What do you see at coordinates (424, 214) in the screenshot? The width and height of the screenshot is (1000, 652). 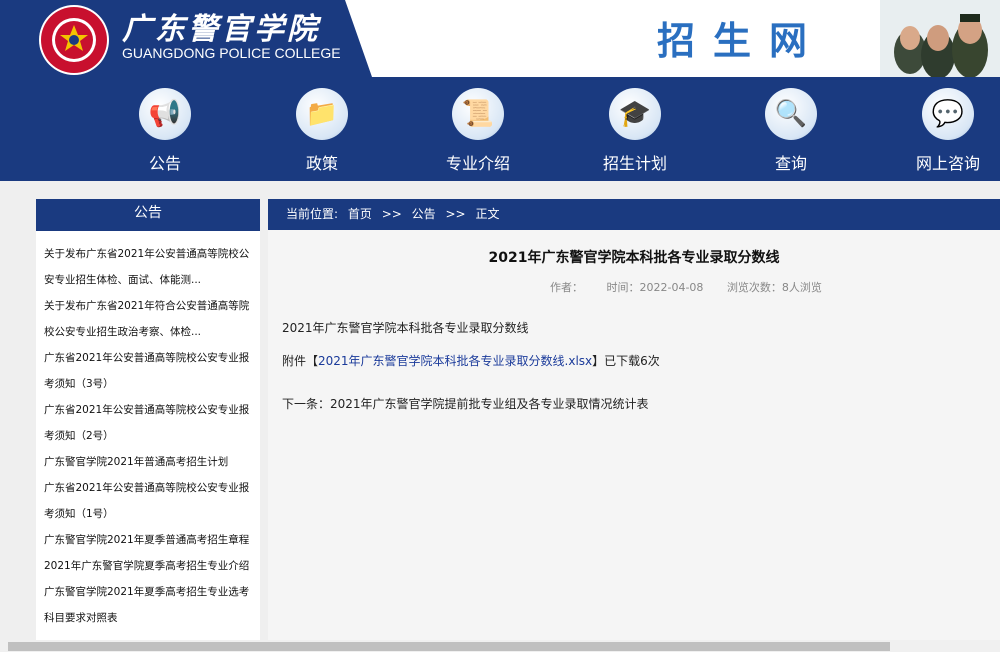 I see `breadcrumb-section-link: 公告` at bounding box center [424, 214].